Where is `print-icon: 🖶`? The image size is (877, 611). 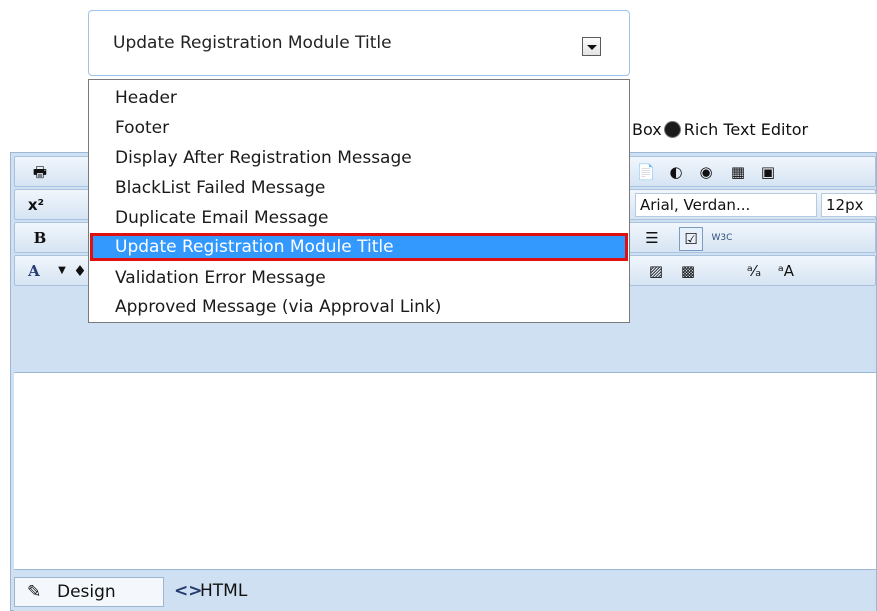 print-icon: 🖶 is located at coordinates (40, 172).